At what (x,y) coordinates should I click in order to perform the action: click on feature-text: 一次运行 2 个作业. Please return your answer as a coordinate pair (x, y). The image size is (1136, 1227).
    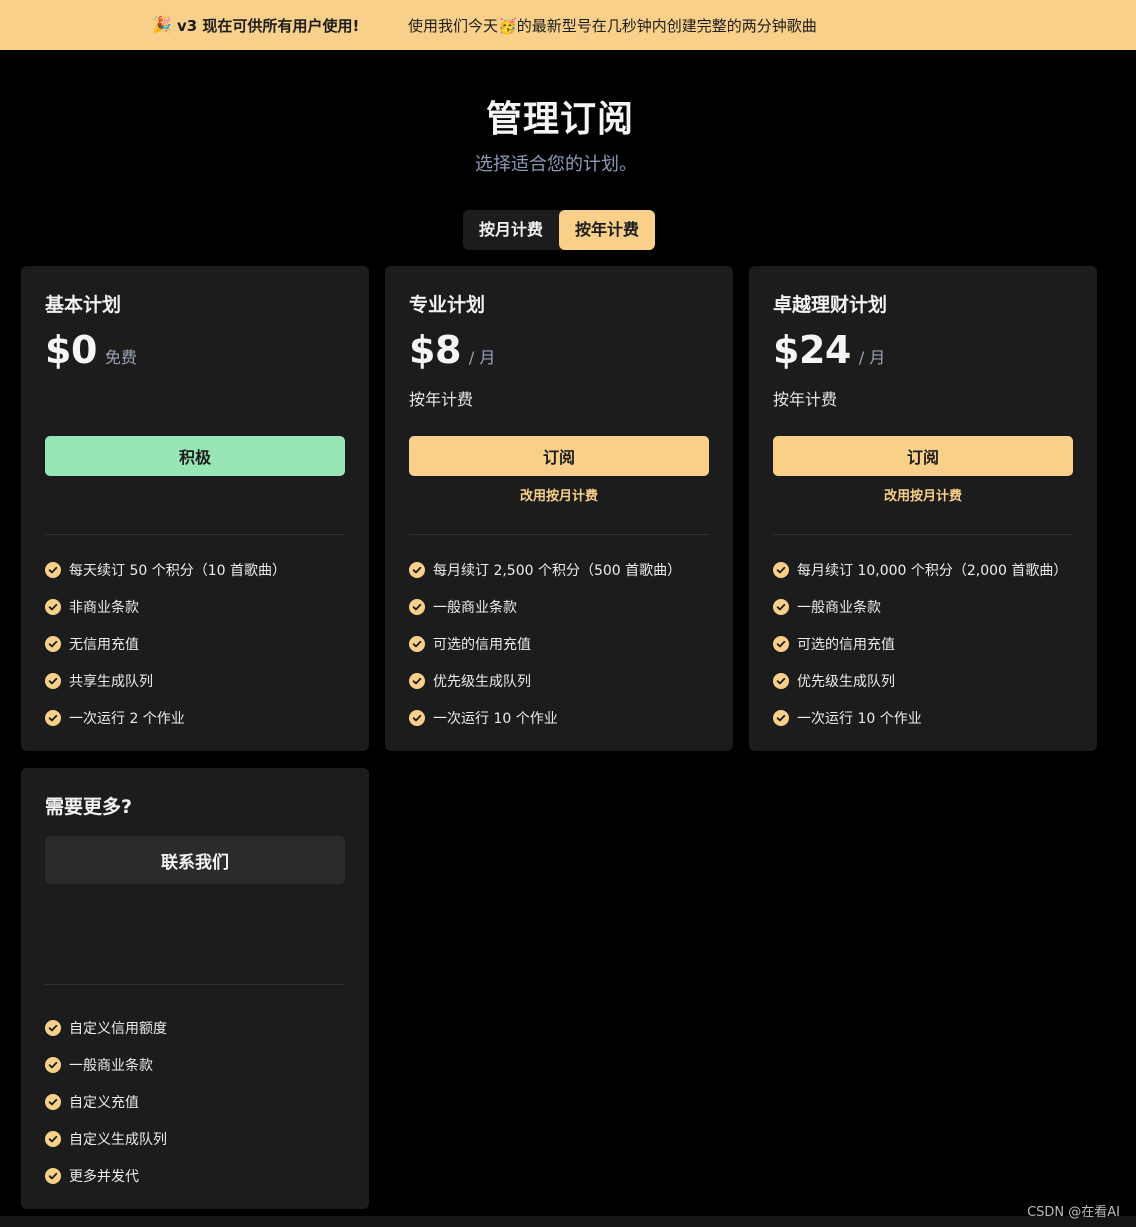
    Looking at the image, I should click on (127, 718).